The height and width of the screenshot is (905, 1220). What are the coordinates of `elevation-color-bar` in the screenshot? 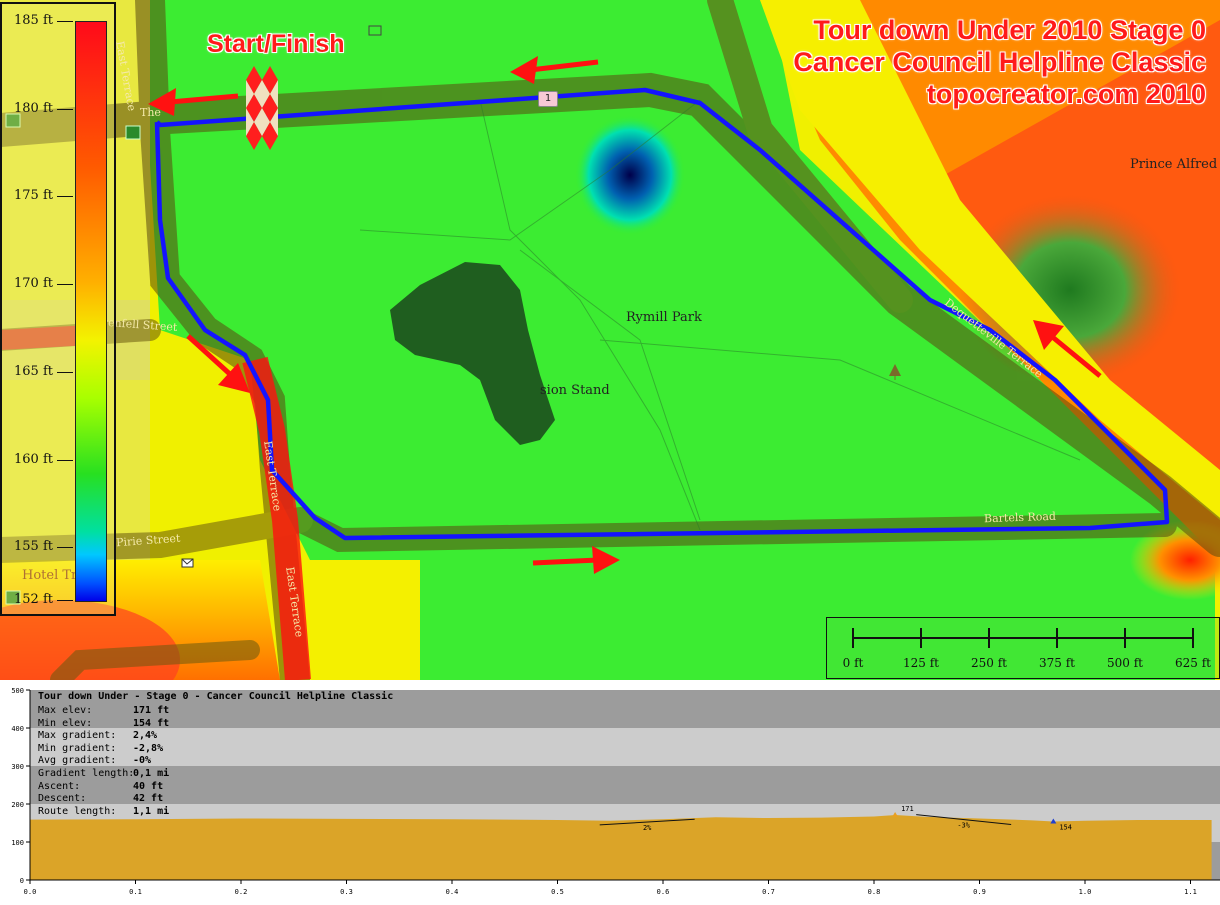 It's located at (91, 311).